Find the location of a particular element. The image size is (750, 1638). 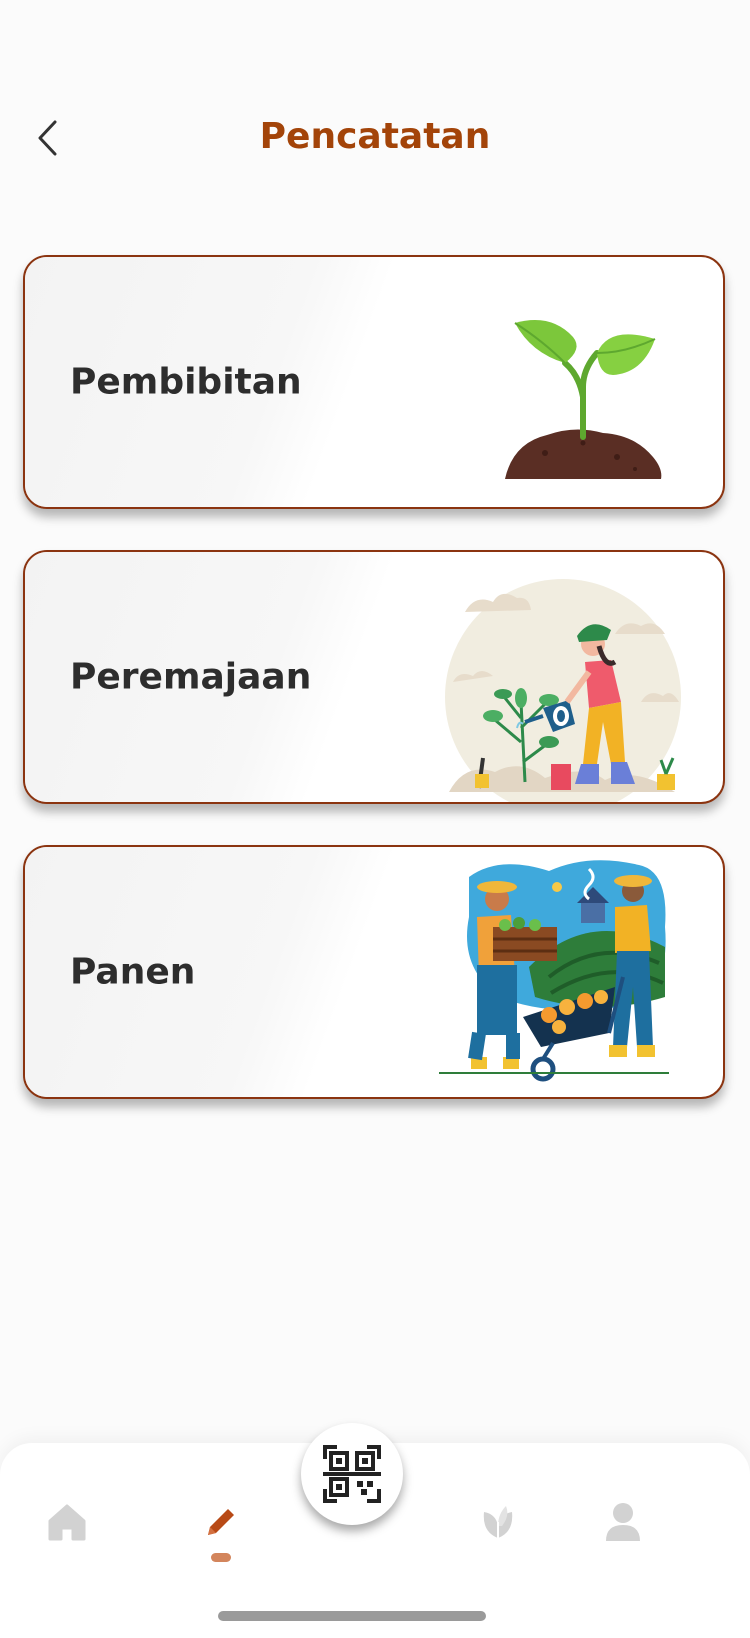

active-indicator is located at coordinates (221, 1557).